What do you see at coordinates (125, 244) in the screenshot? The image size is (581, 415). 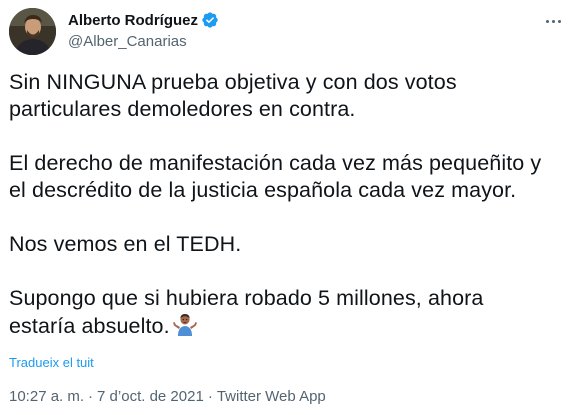 I see `tweet-paragraph: Nos vemos en el TEDH.` at bounding box center [125, 244].